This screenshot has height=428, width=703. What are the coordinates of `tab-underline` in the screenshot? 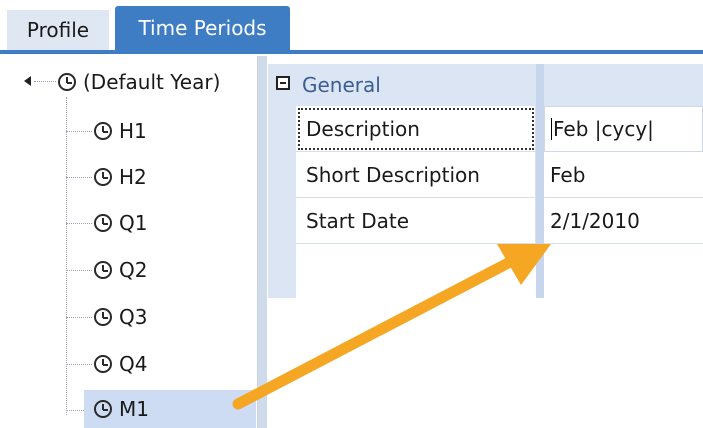 It's located at (351, 52).